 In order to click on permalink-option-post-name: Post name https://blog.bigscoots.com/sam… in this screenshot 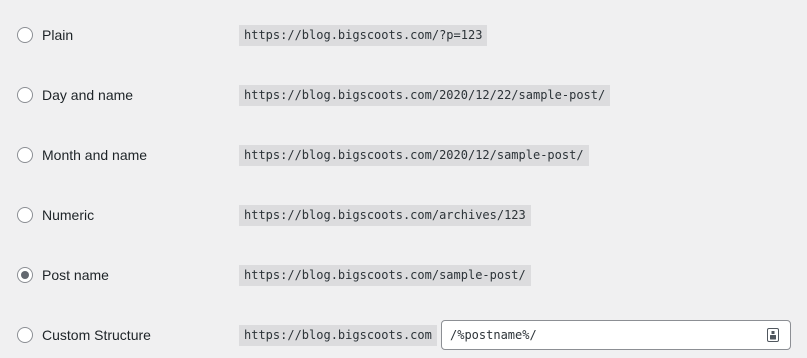, I will do `click(403, 276)`.